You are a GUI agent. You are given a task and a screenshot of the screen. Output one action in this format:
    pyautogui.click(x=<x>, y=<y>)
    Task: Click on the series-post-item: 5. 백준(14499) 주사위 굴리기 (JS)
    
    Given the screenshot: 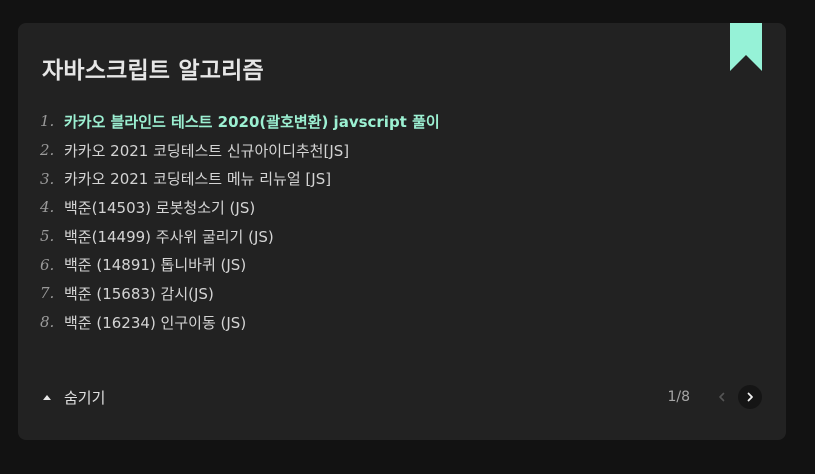 What is the action you would take?
    pyautogui.click(x=240, y=236)
    